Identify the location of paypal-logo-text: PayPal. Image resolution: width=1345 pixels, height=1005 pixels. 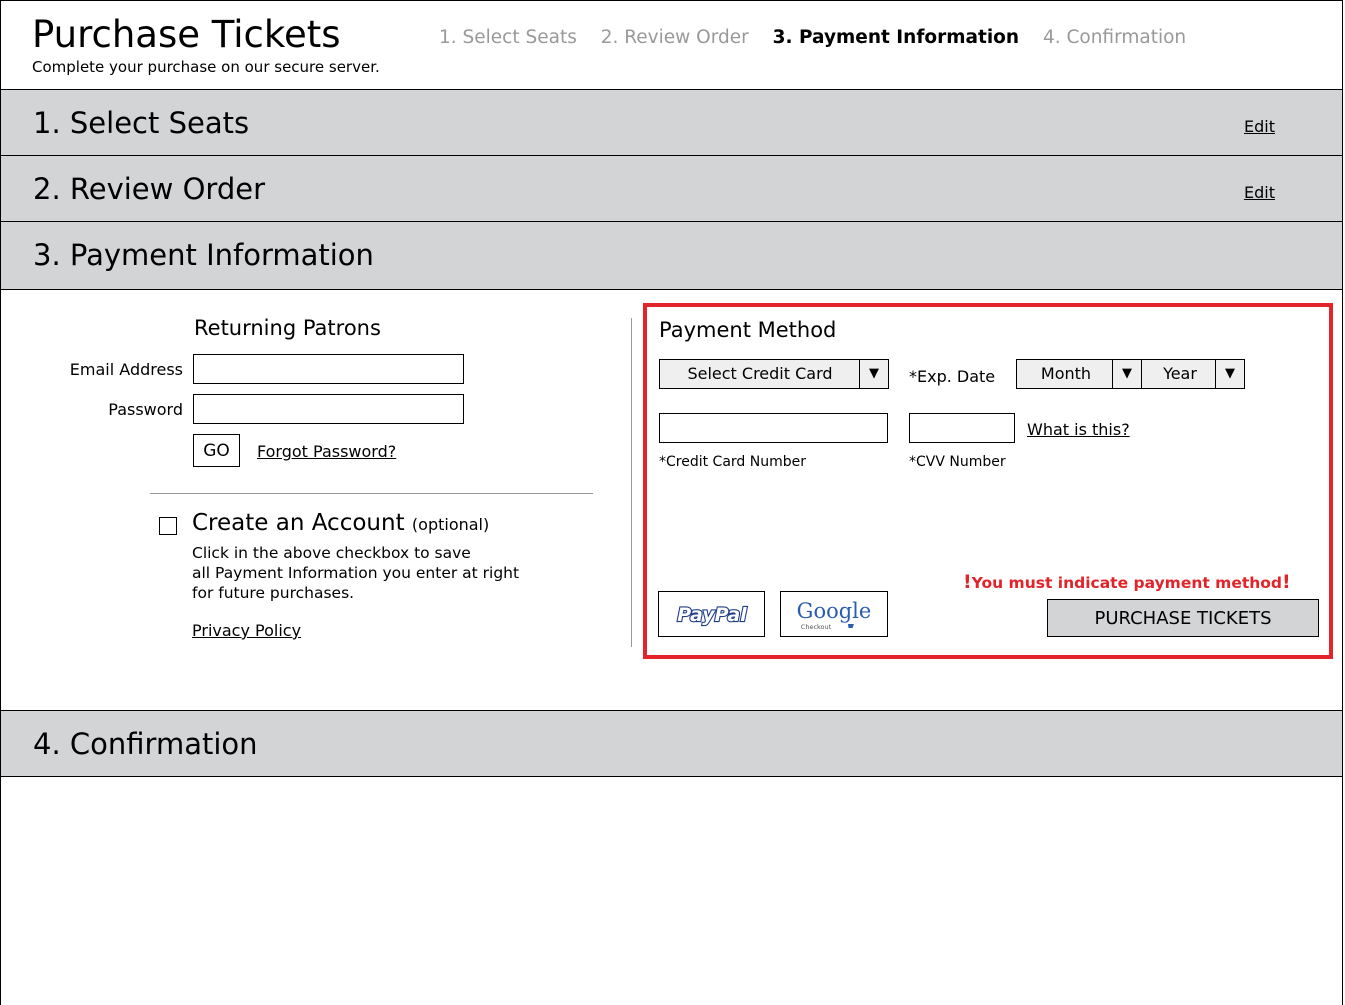
(712, 615).